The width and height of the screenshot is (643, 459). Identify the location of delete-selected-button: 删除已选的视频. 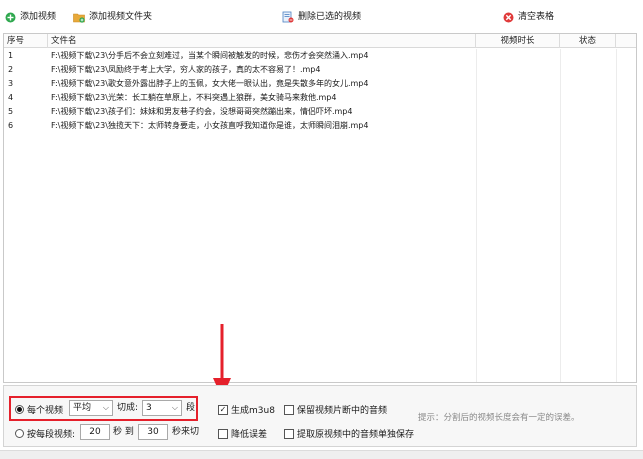
(321, 17).